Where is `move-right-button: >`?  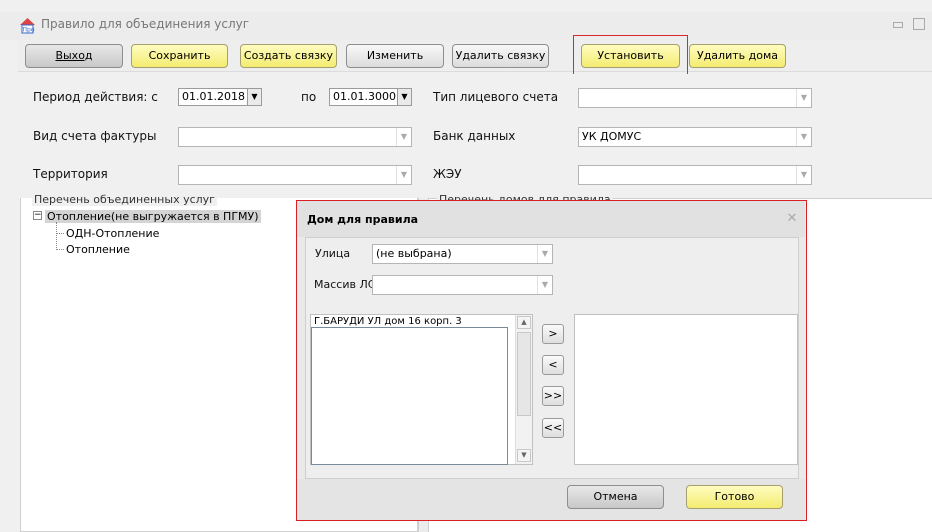
move-right-button: > is located at coordinates (553, 334).